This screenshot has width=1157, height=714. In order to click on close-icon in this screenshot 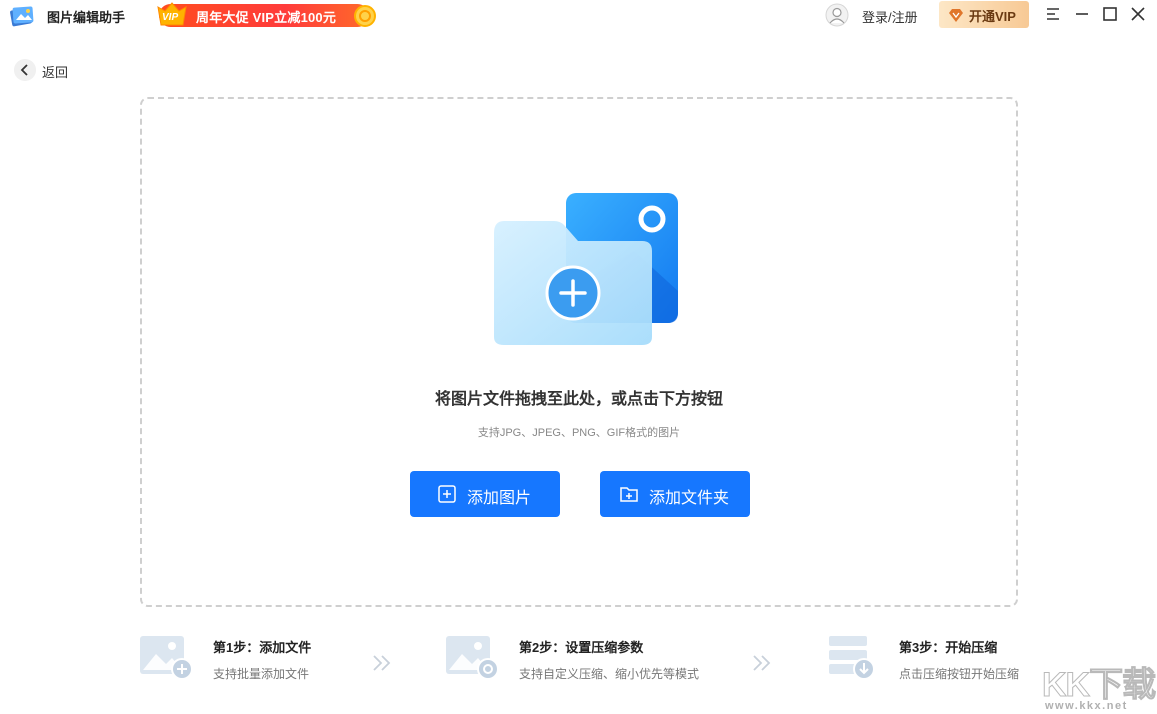, I will do `click(1138, 14)`.